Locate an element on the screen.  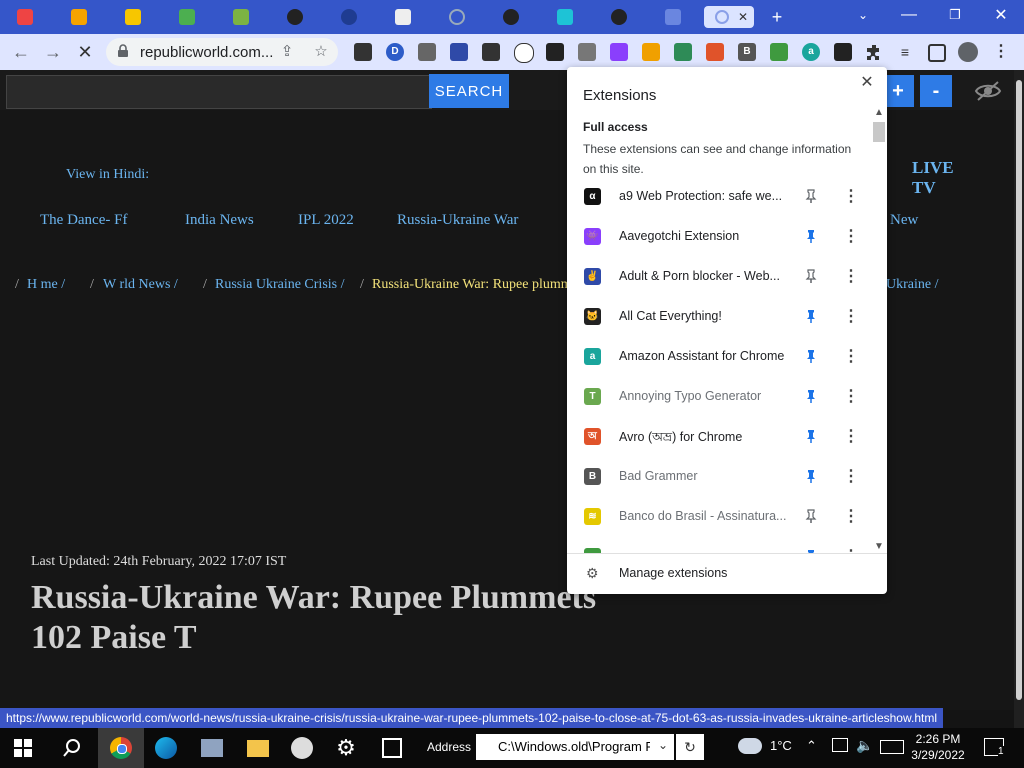
close-window-button: ✕ is located at coordinates (1001, 15).